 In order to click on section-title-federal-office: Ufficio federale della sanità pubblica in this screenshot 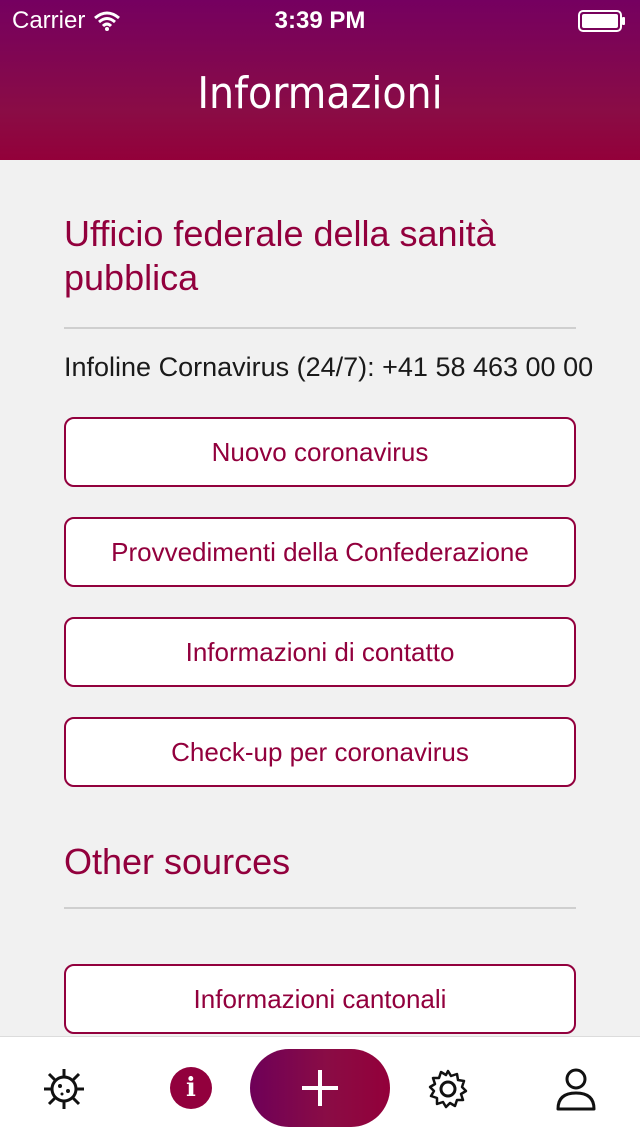, I will do `click(320, 256)`.